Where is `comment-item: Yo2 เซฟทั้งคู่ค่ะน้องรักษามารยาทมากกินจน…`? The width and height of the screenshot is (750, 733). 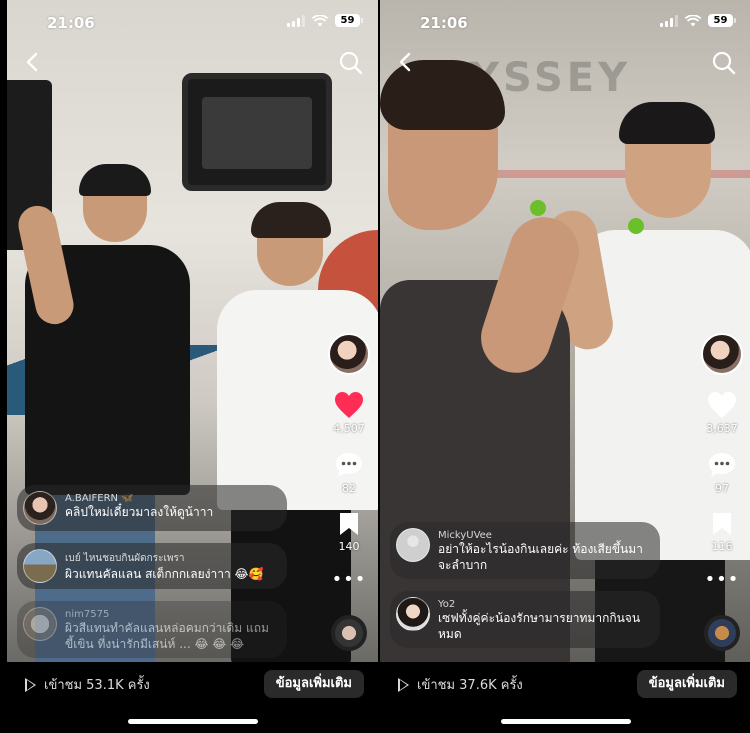 comment-item: Yo2 เซฟทั้งคู่ค่ะน้องรักษามารยาทมากกินจน… is located at coordinates (525, 619).